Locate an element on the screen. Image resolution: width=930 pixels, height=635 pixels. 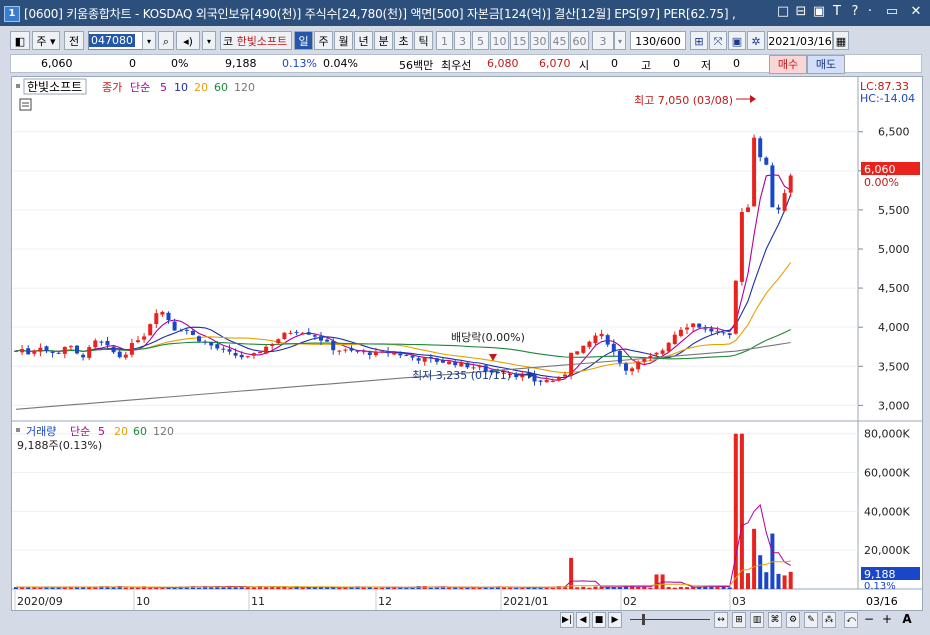
stock-name-field: 코 한빛소프트 is located at coordinates (256, 40).